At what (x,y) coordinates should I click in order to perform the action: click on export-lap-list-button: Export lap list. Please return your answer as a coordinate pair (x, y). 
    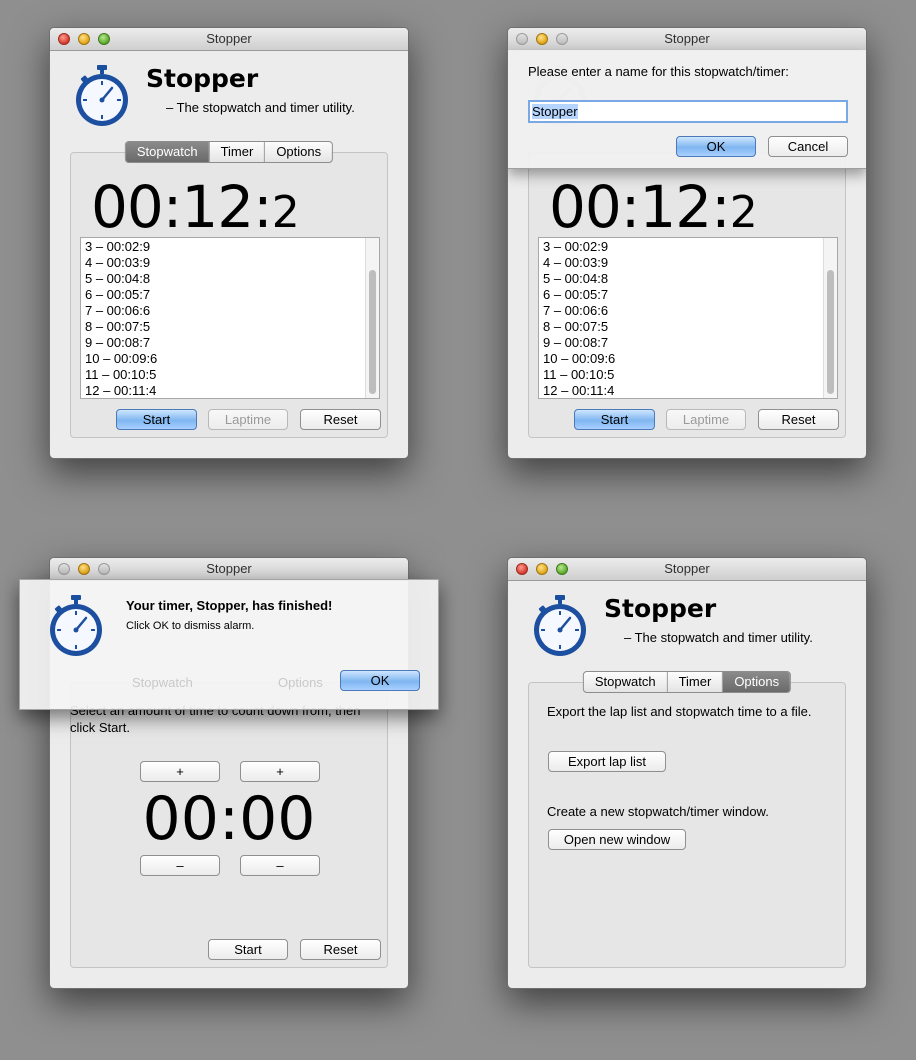
    Looking at the image, I should click on (607, 761).